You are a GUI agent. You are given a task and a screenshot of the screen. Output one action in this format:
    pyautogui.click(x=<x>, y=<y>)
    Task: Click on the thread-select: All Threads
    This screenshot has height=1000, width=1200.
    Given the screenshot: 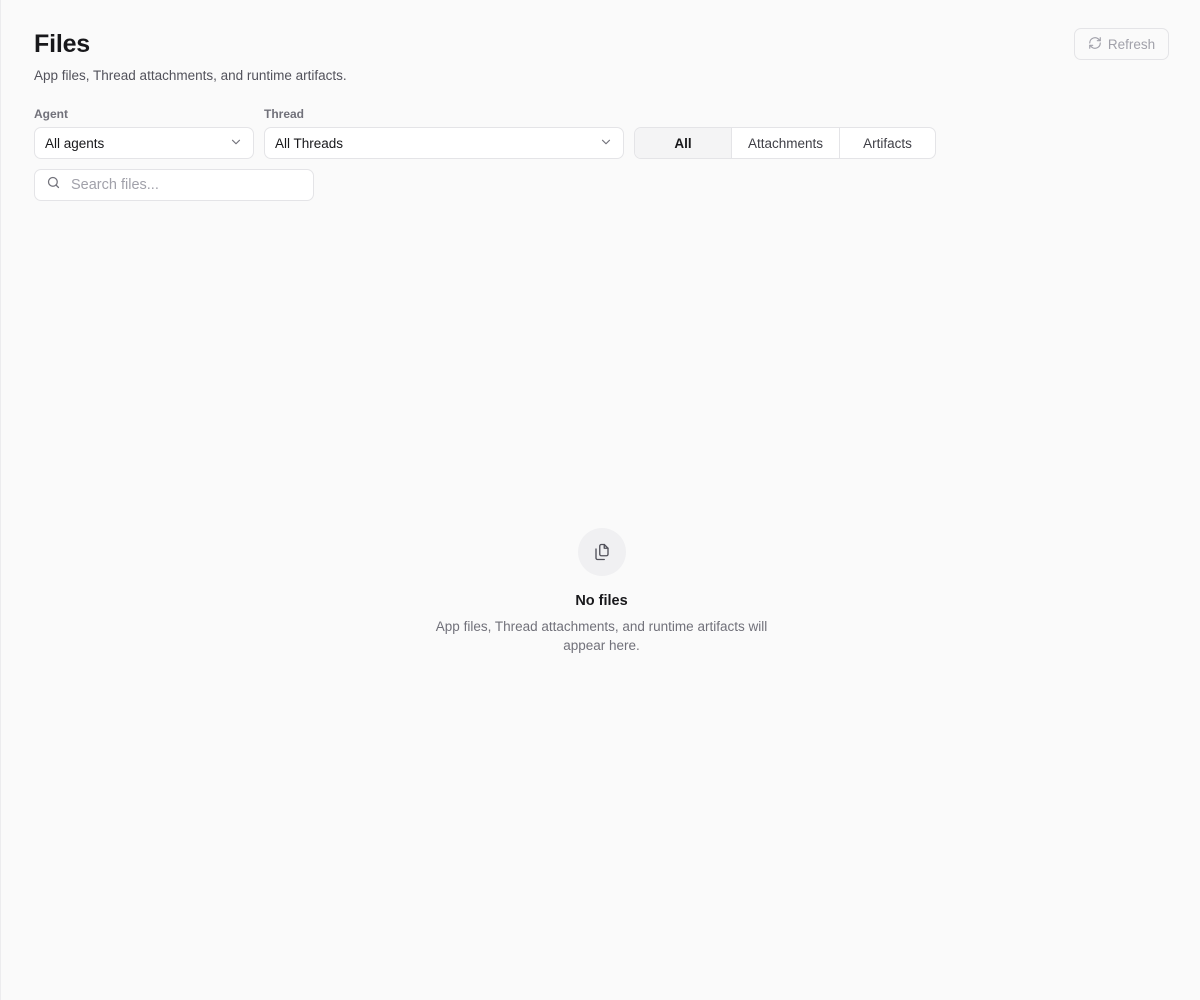 What is the action you would take?
    pyautogui.click(x=444, y=143)
    